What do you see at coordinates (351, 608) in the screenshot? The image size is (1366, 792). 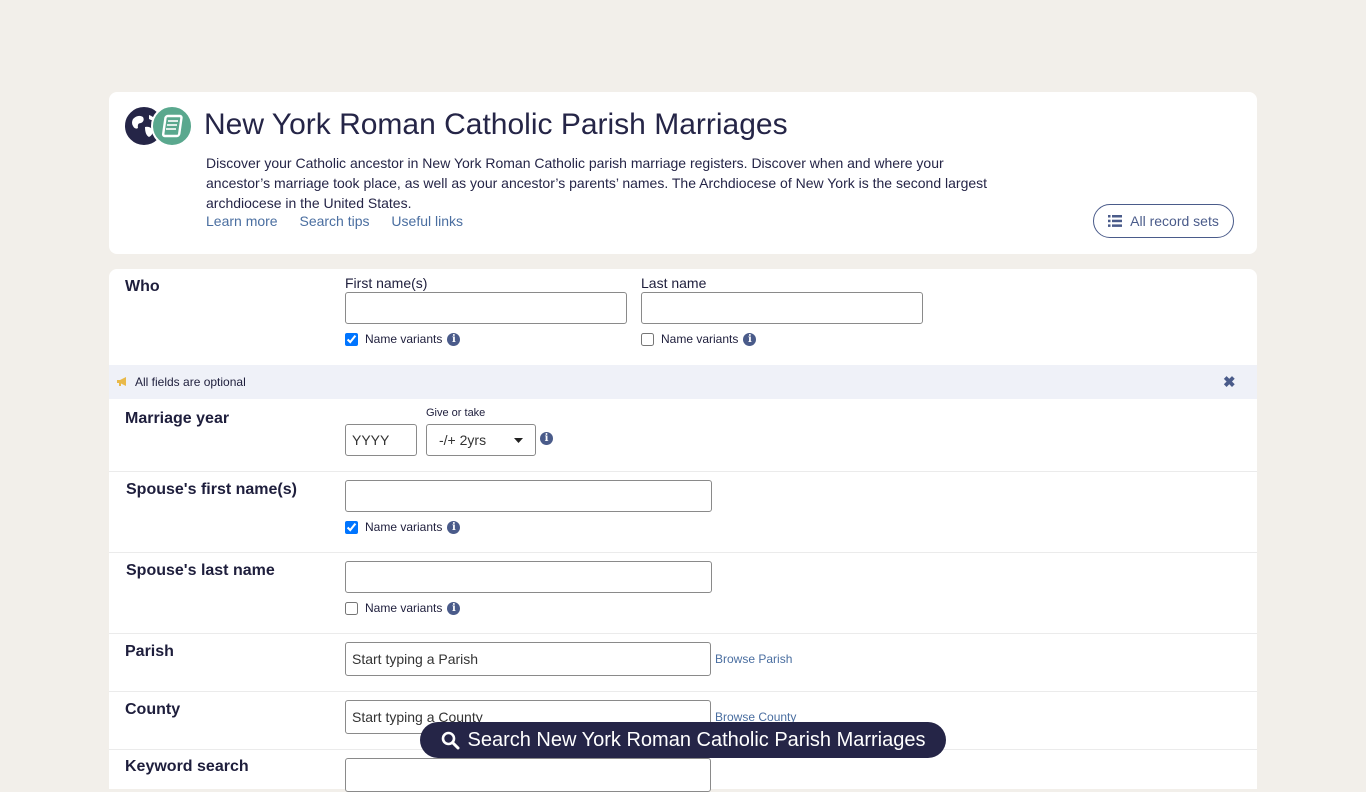 I see `spouse-last-variants-checkbox` at bounding box center [351, 608].